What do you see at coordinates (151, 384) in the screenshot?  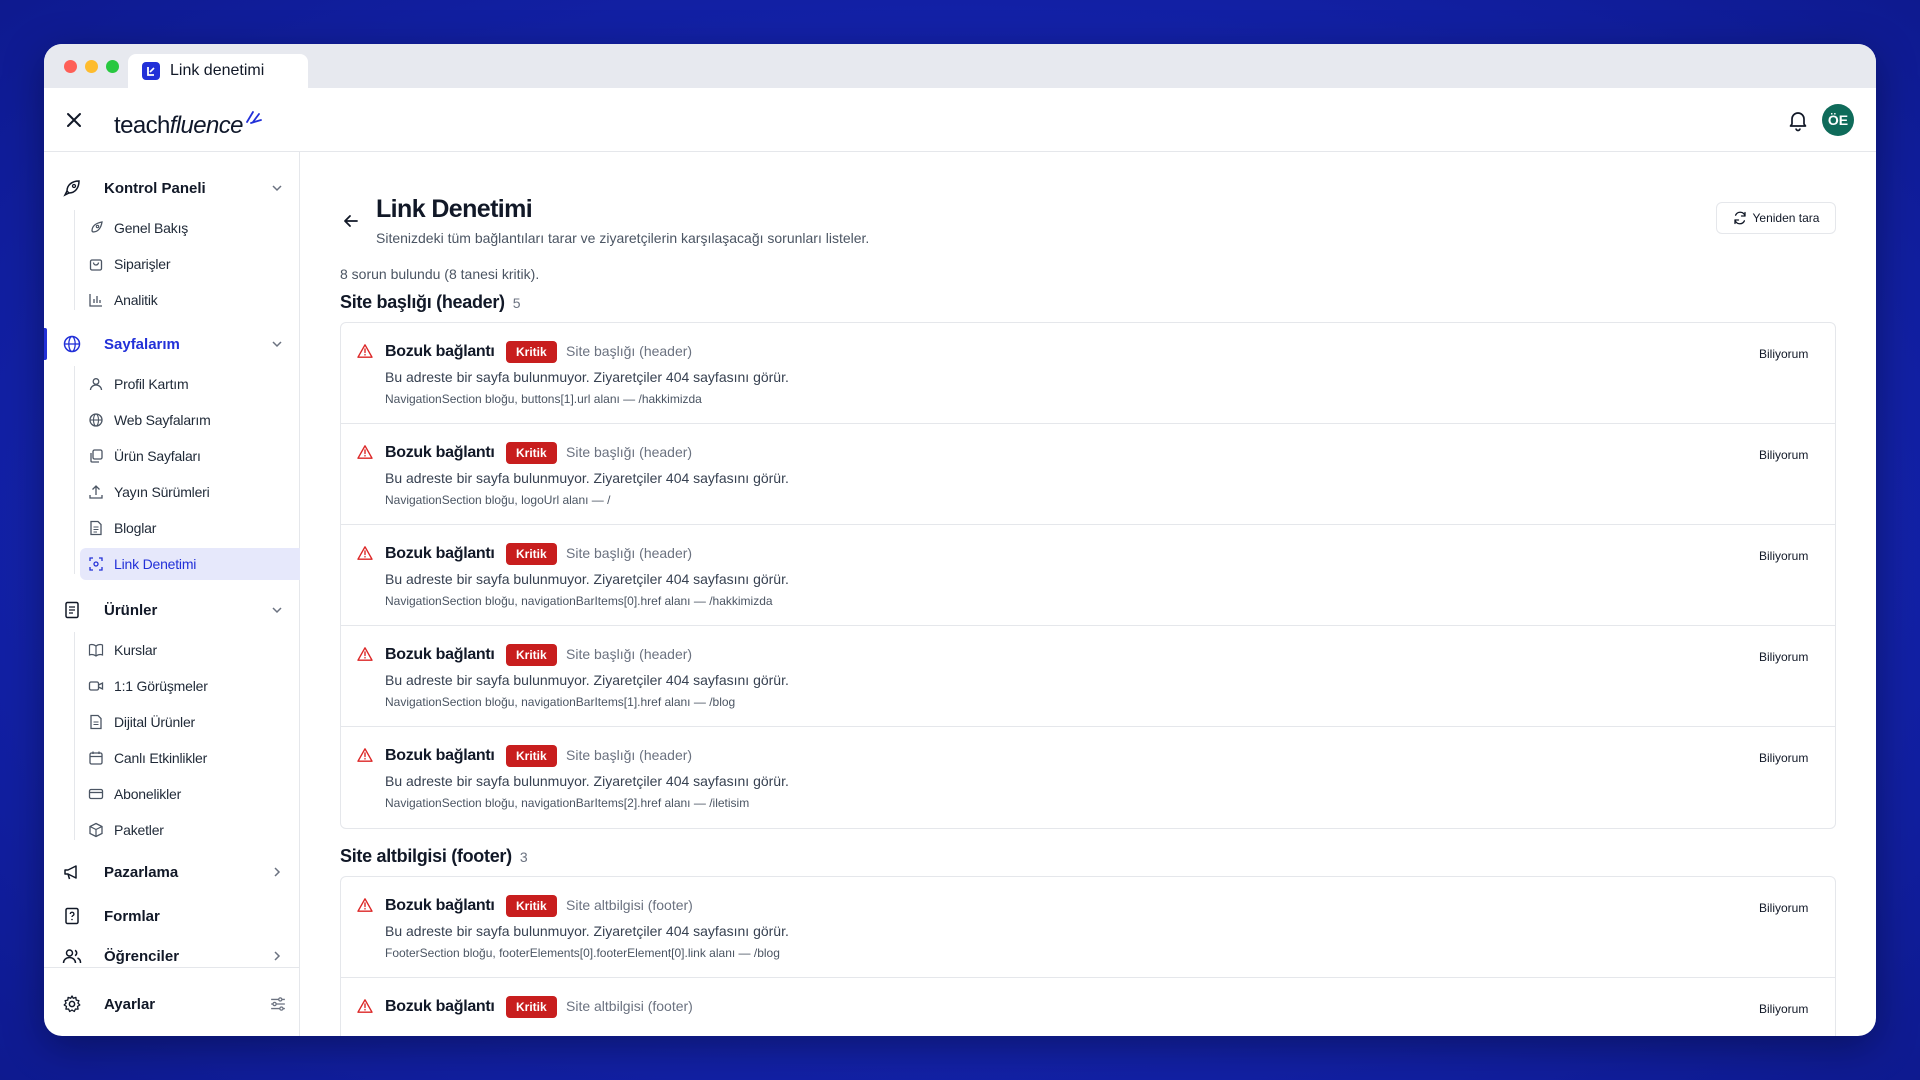 I see `sidebar-item-label: Profil Kartım` at bounding box center [151, 384].